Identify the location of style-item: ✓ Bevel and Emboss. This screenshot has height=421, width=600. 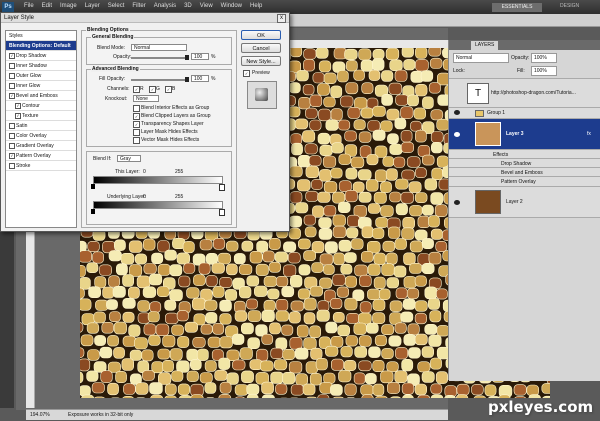
(41, 96).